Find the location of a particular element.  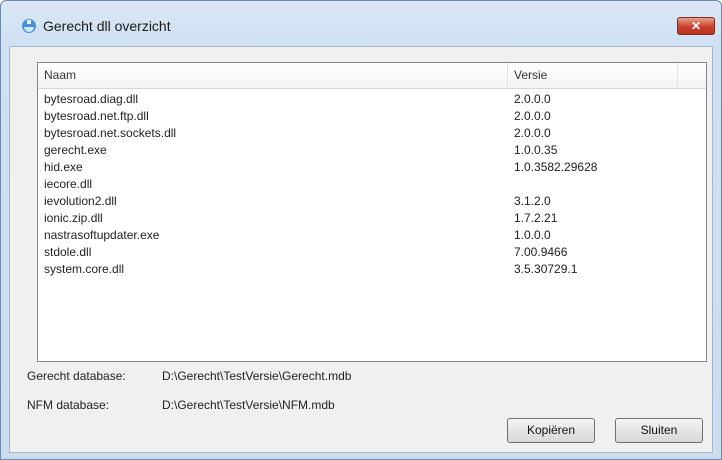

list-item-versie: 3.1.2.0 is located at coordinates (532, 201).